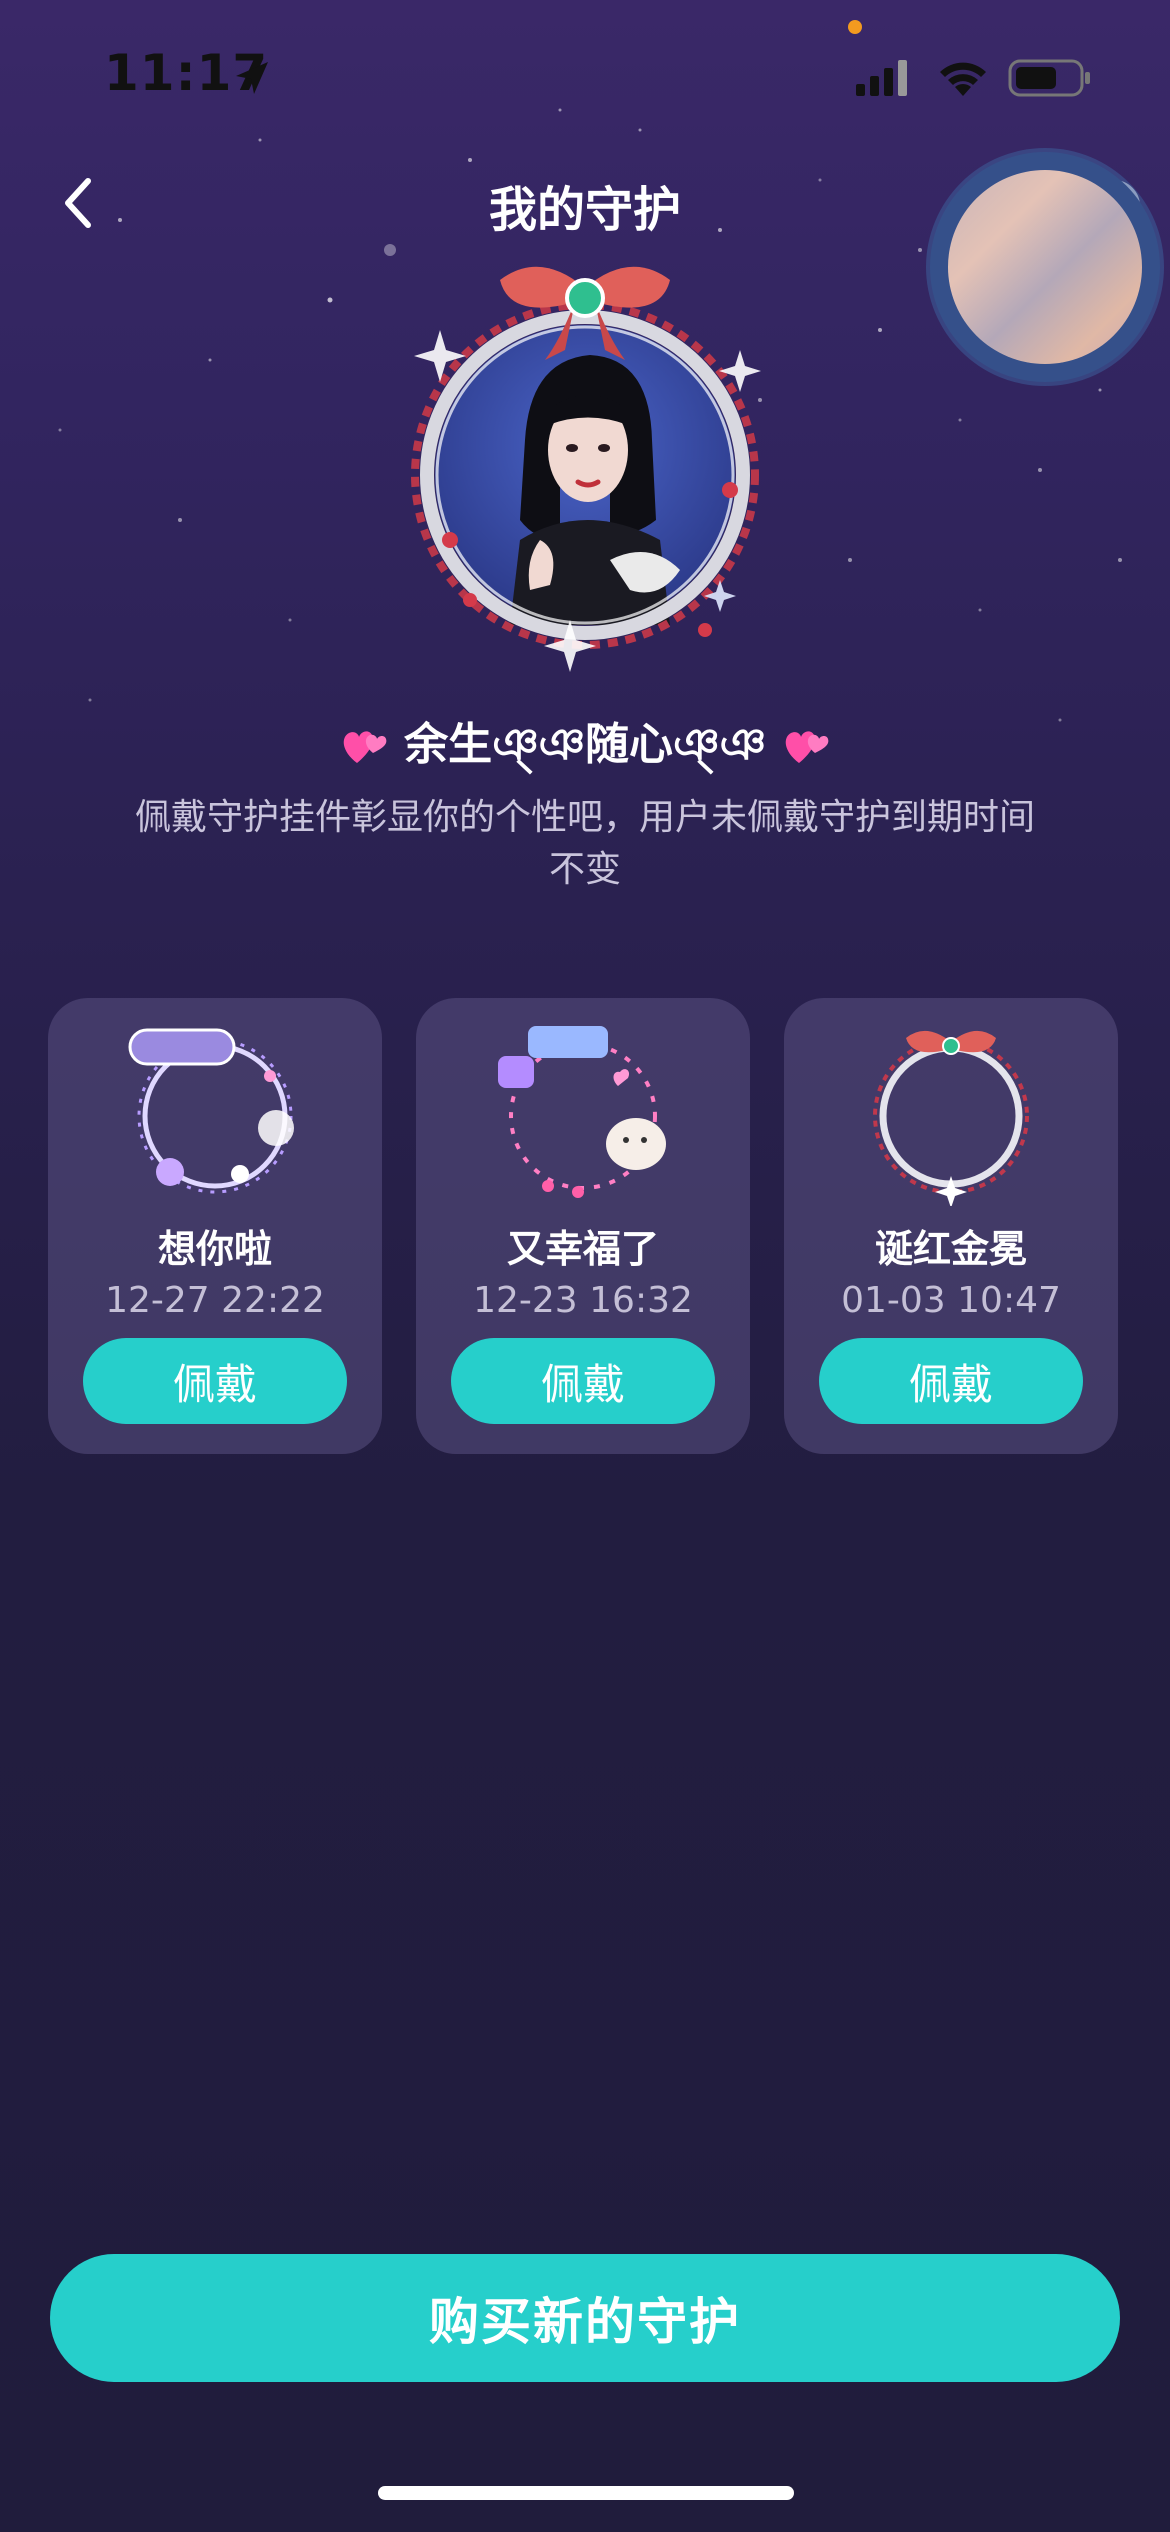 This screenshot has height=2532, width=1170. Describe the element at coordinates (1049, 78) in the screenshot. I see `battery-icon` at that location.